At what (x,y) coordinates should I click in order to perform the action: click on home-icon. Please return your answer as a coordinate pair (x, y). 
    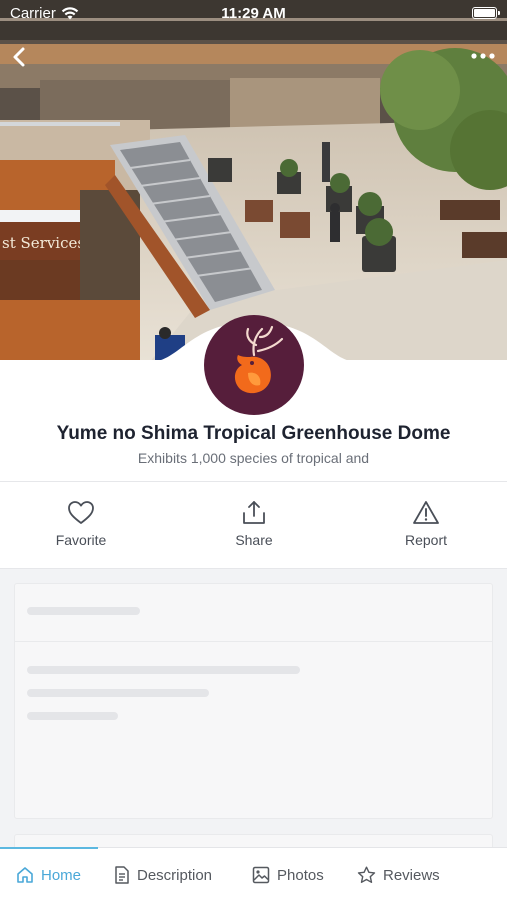
    Looking at the image, I should click on (25, 875).